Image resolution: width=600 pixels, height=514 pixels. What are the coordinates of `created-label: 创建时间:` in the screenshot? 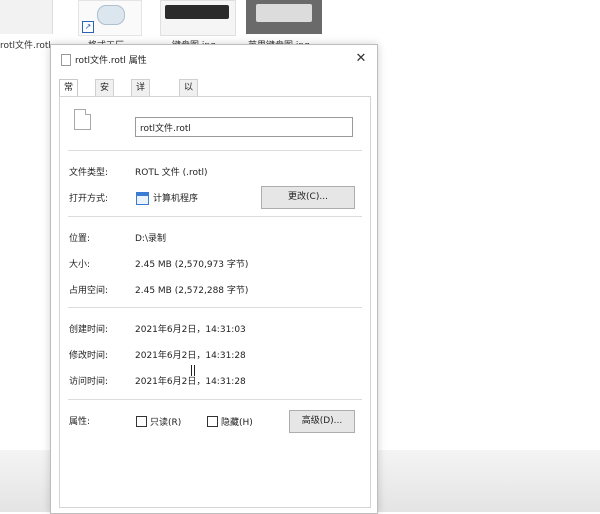 It's located at (89, 330).